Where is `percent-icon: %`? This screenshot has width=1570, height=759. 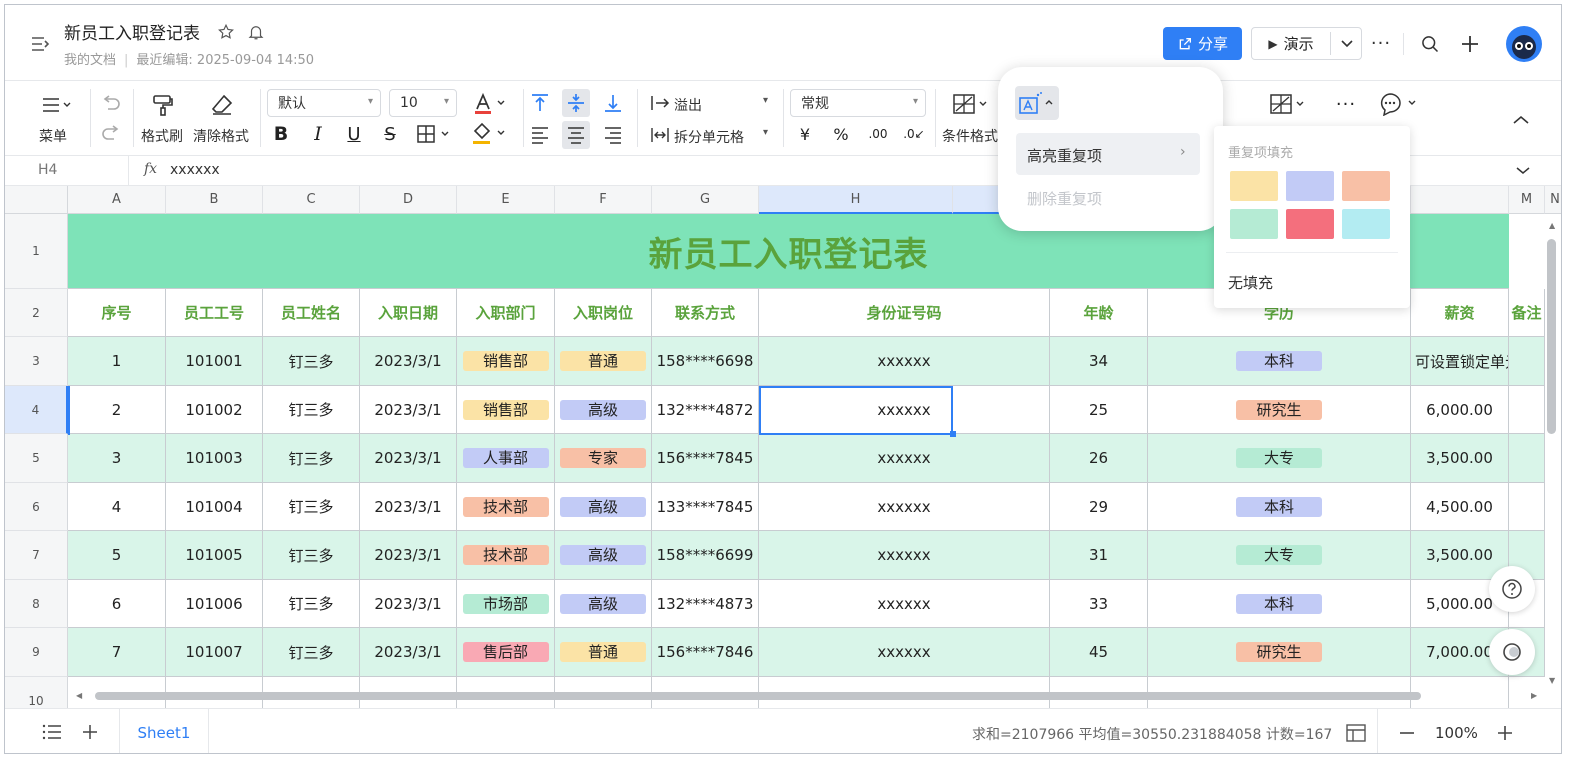 percent-icon: % is located at coordinates (841, 134).